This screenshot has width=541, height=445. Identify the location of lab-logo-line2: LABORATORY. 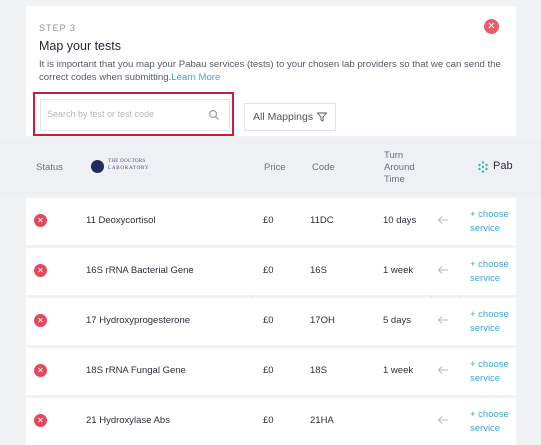
(129, 168).